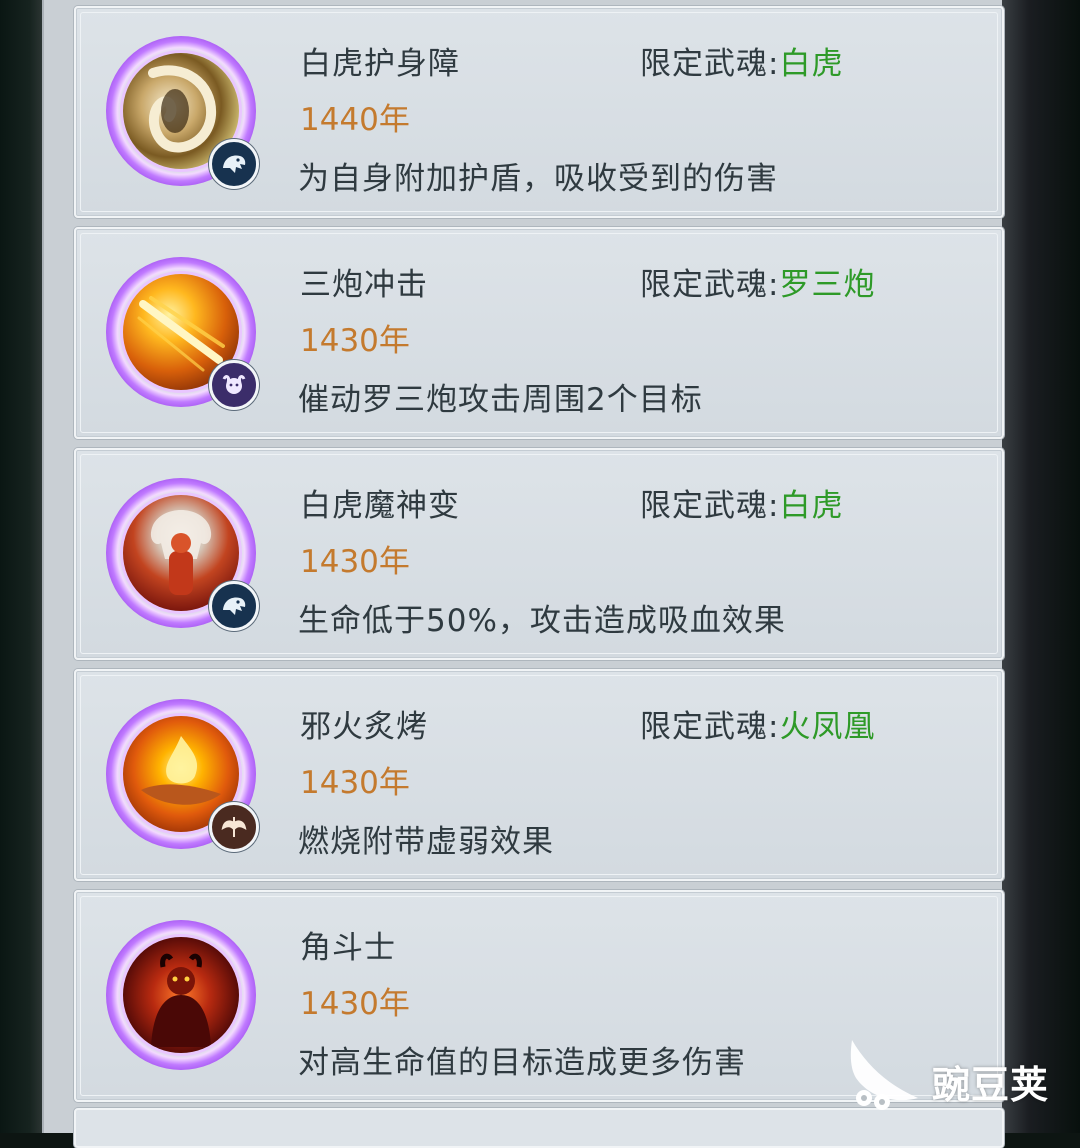 The width and height of the screenshot is (1080, 1148). I want to click on skill-description: 为自身附加护盾，吸收受到的伤害, so click(538, 179).